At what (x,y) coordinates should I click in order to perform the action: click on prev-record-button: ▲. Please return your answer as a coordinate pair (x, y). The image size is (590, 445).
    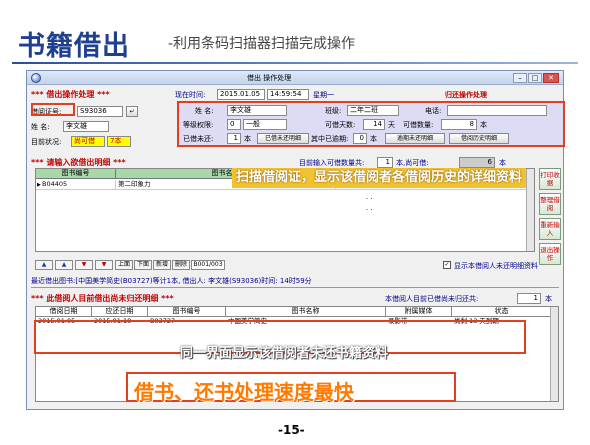
    Looking at the image, I should click on (64, 265).